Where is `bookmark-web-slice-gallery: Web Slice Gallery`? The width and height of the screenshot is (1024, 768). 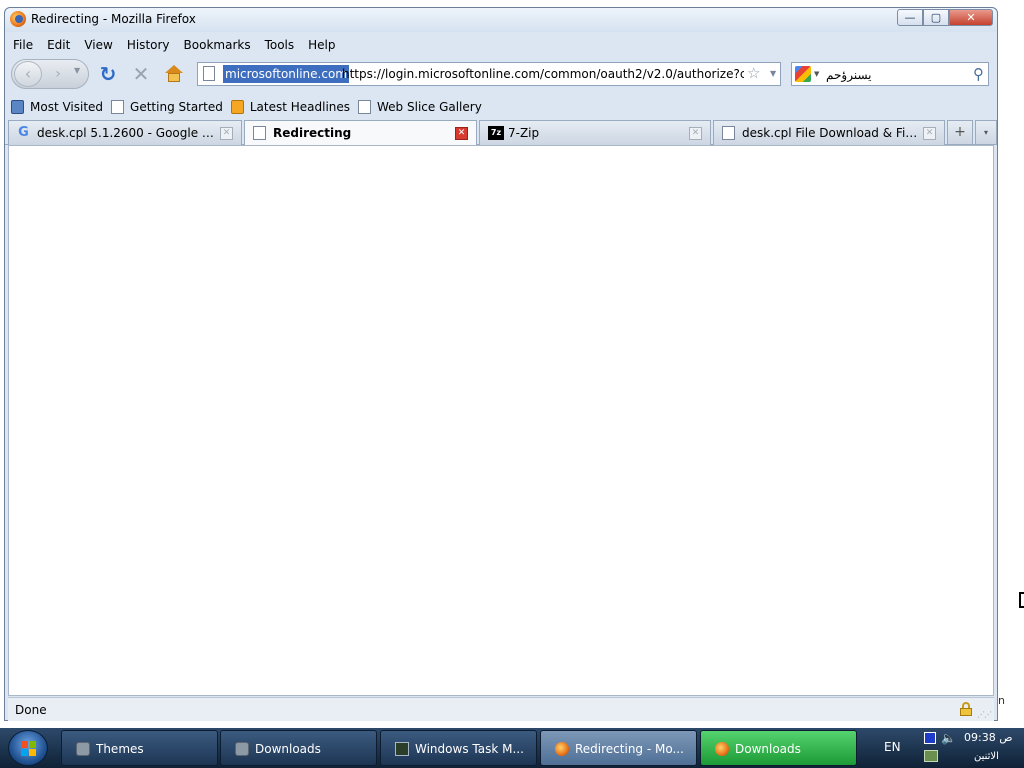
bookmark-web-slice-gallery: Web Slice Gallery is located at coordinates (420, 107).